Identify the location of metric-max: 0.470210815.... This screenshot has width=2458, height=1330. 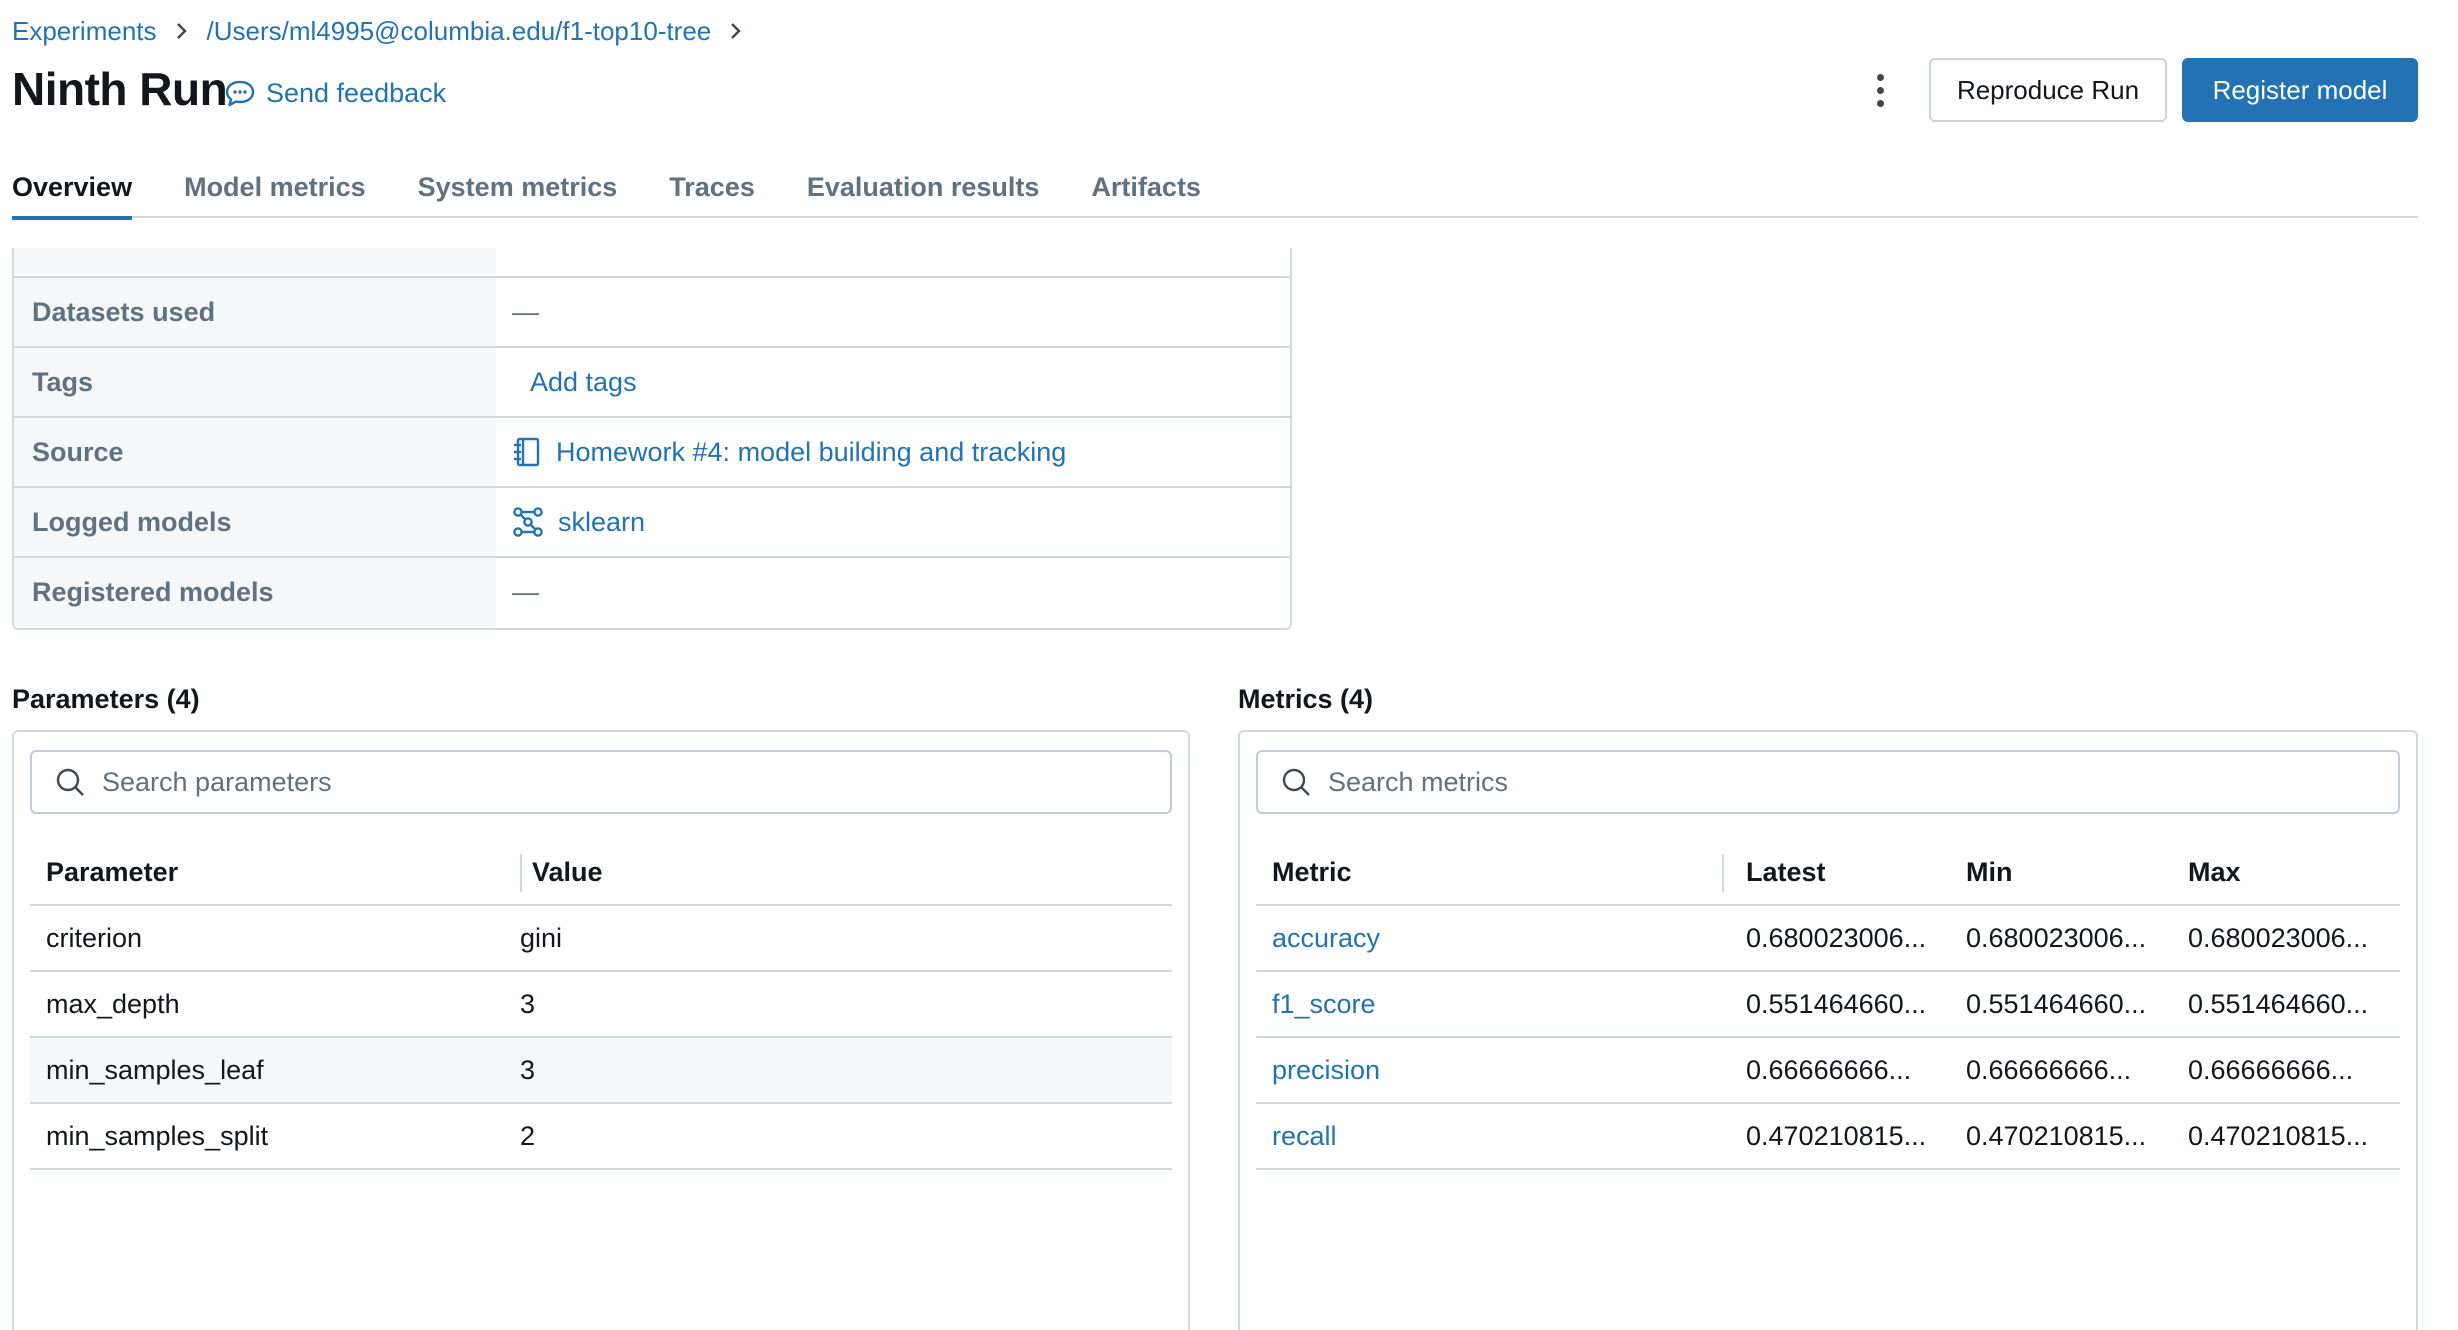
(2278, 1135).